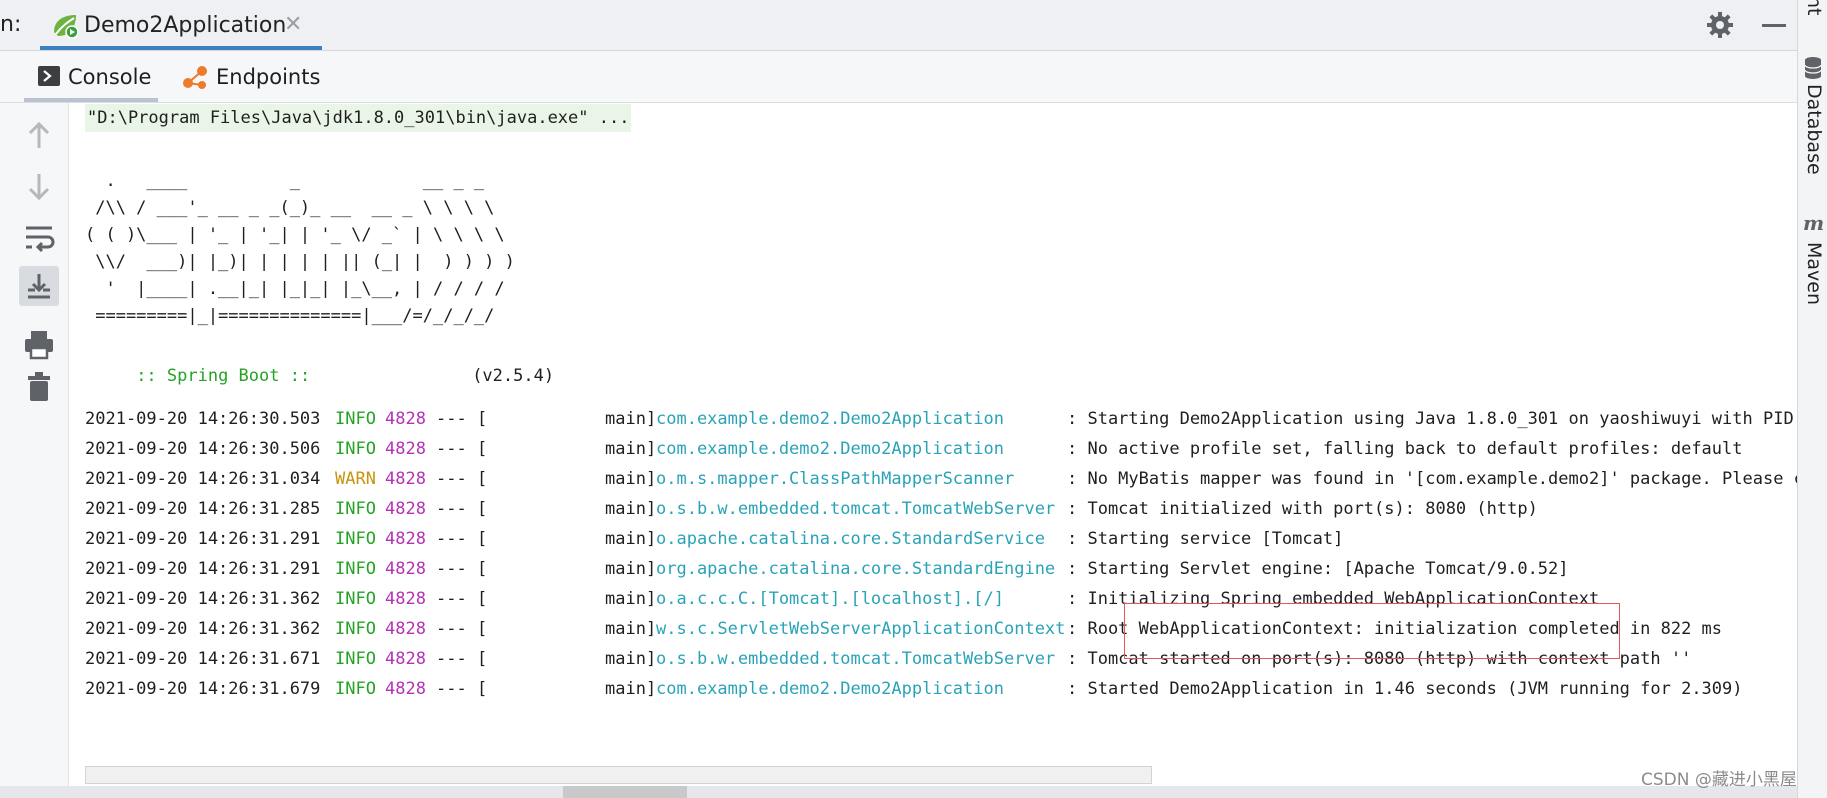 Image resolution: width=1827 pixels, height=798 pixels. What do you see at coordinates (39, 387) in the screenshot?
I see `trash-icon` at bounding box center [39, 387].